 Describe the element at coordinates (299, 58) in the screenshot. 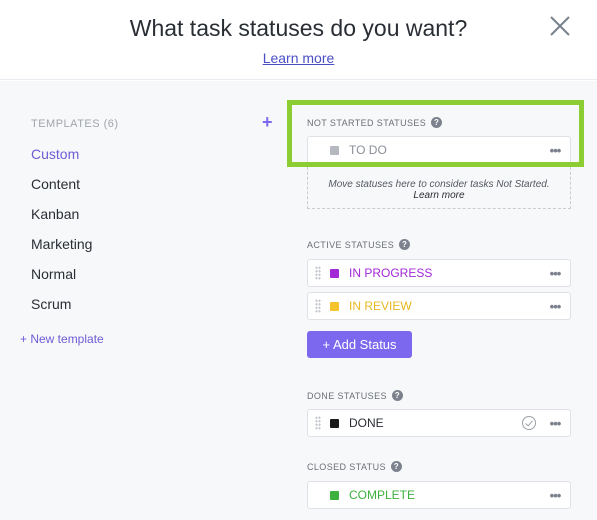

I see `learn-more-link: Learn more` at that location.